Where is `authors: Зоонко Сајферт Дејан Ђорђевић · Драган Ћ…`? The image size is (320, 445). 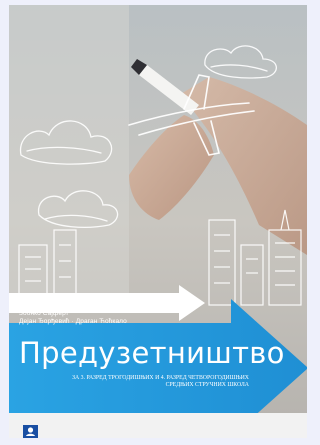
authors: Зоонко Сајферт Дејан Ђорђевић · Драган Ћ… is located at coordinates (73, 318).